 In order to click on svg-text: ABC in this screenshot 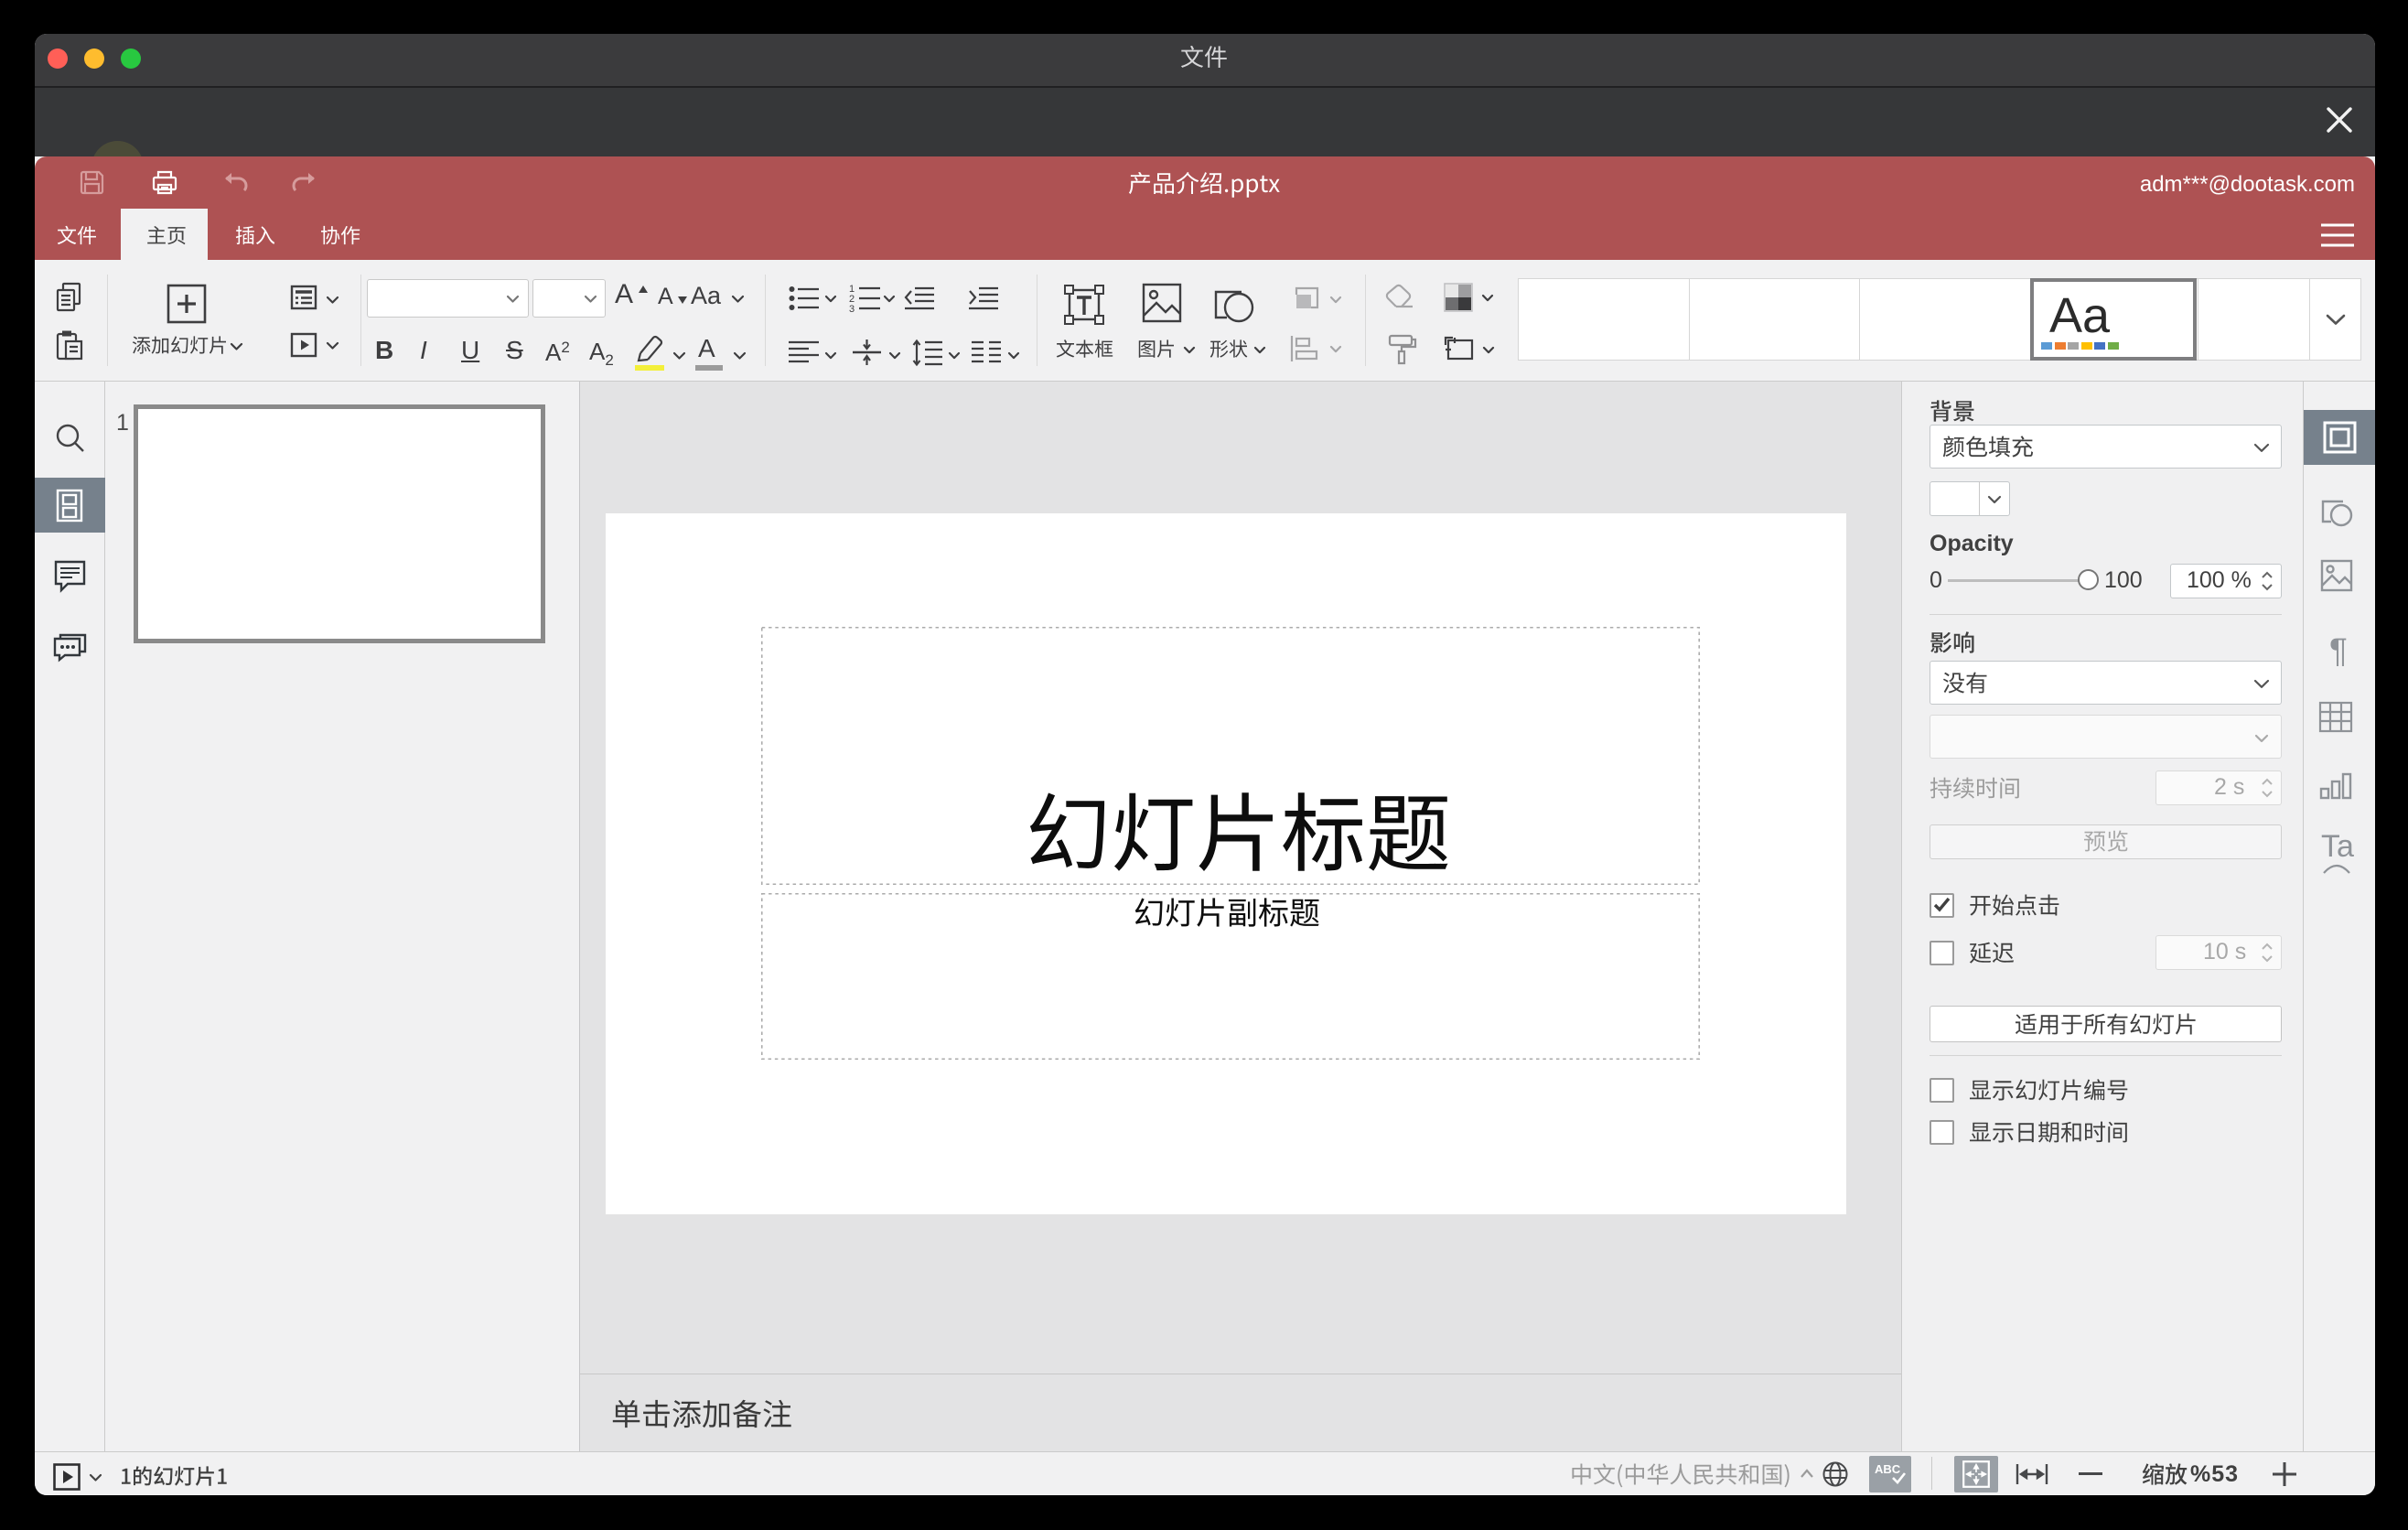, I will do `click(1888, 1469)`.